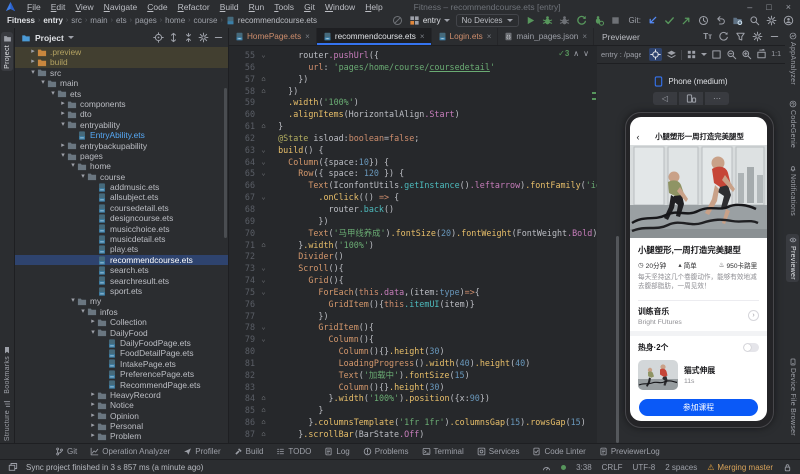  I want to click on tree-item-play.ets: play.ets, so click(121, 249).